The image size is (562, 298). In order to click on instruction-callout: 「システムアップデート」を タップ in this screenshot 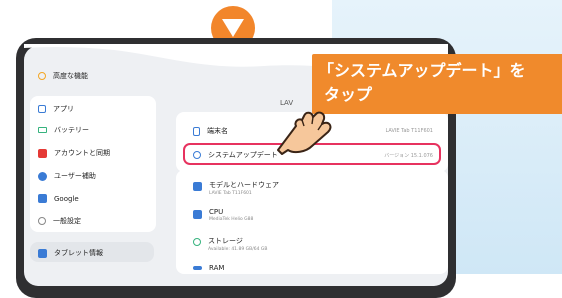, I will do `click(437, 84)`.